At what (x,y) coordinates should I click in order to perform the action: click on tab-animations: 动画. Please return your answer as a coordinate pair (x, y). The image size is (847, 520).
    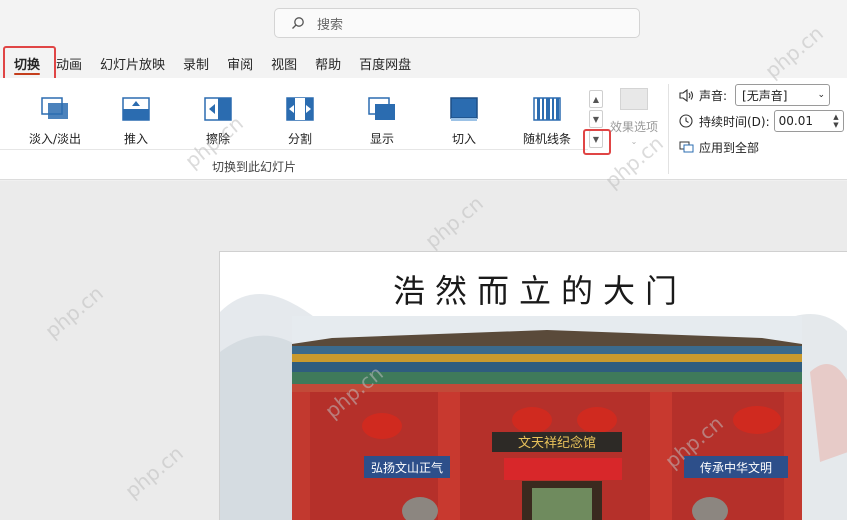
    Looking at the image, I should click on (69, 63).